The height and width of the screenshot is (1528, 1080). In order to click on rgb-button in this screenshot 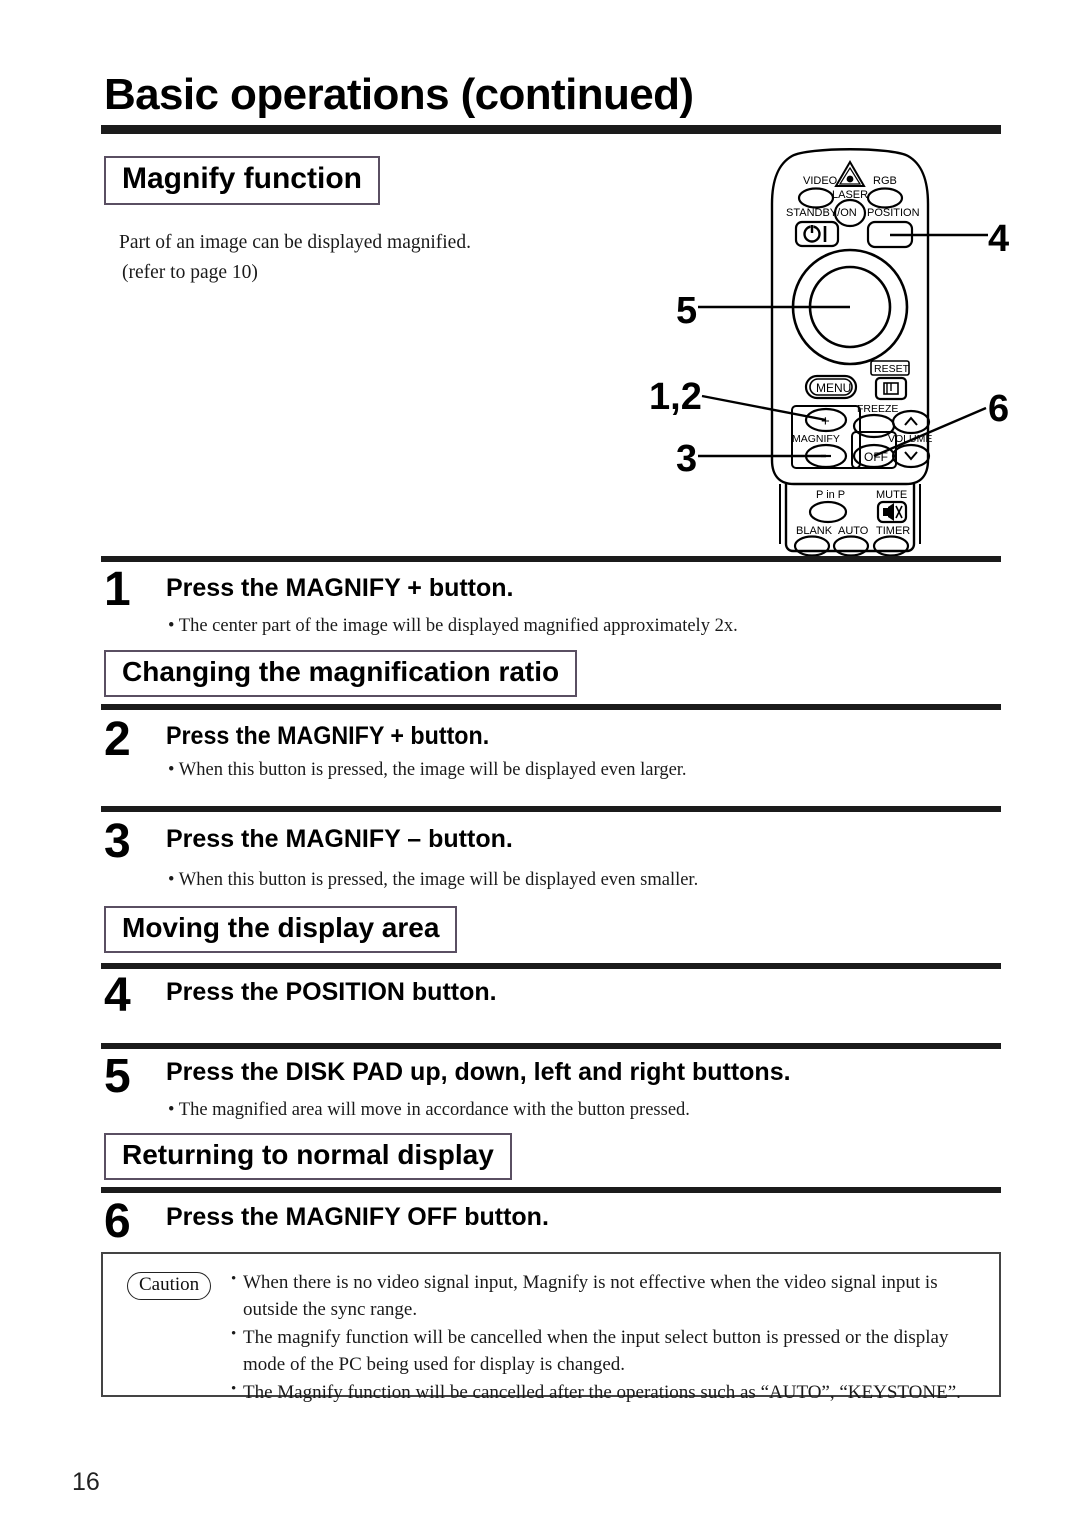, I will do `click(885, 198)`.